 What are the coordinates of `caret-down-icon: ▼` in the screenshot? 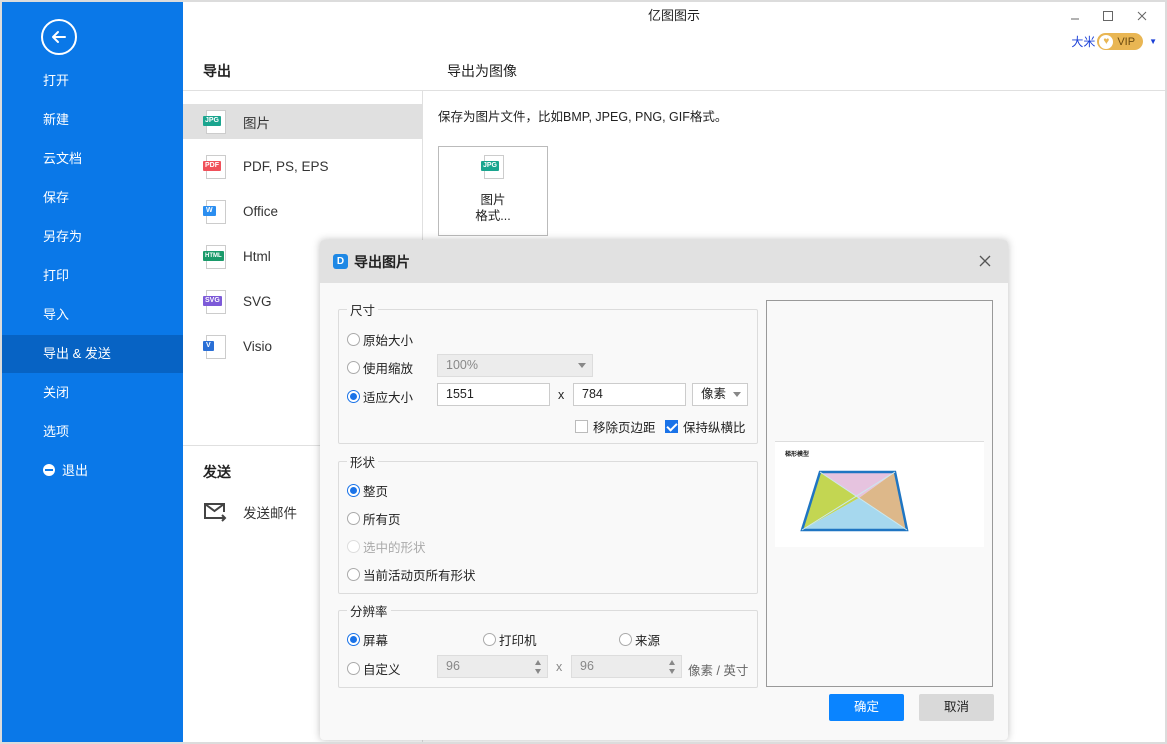 It's located at (1153, 41).